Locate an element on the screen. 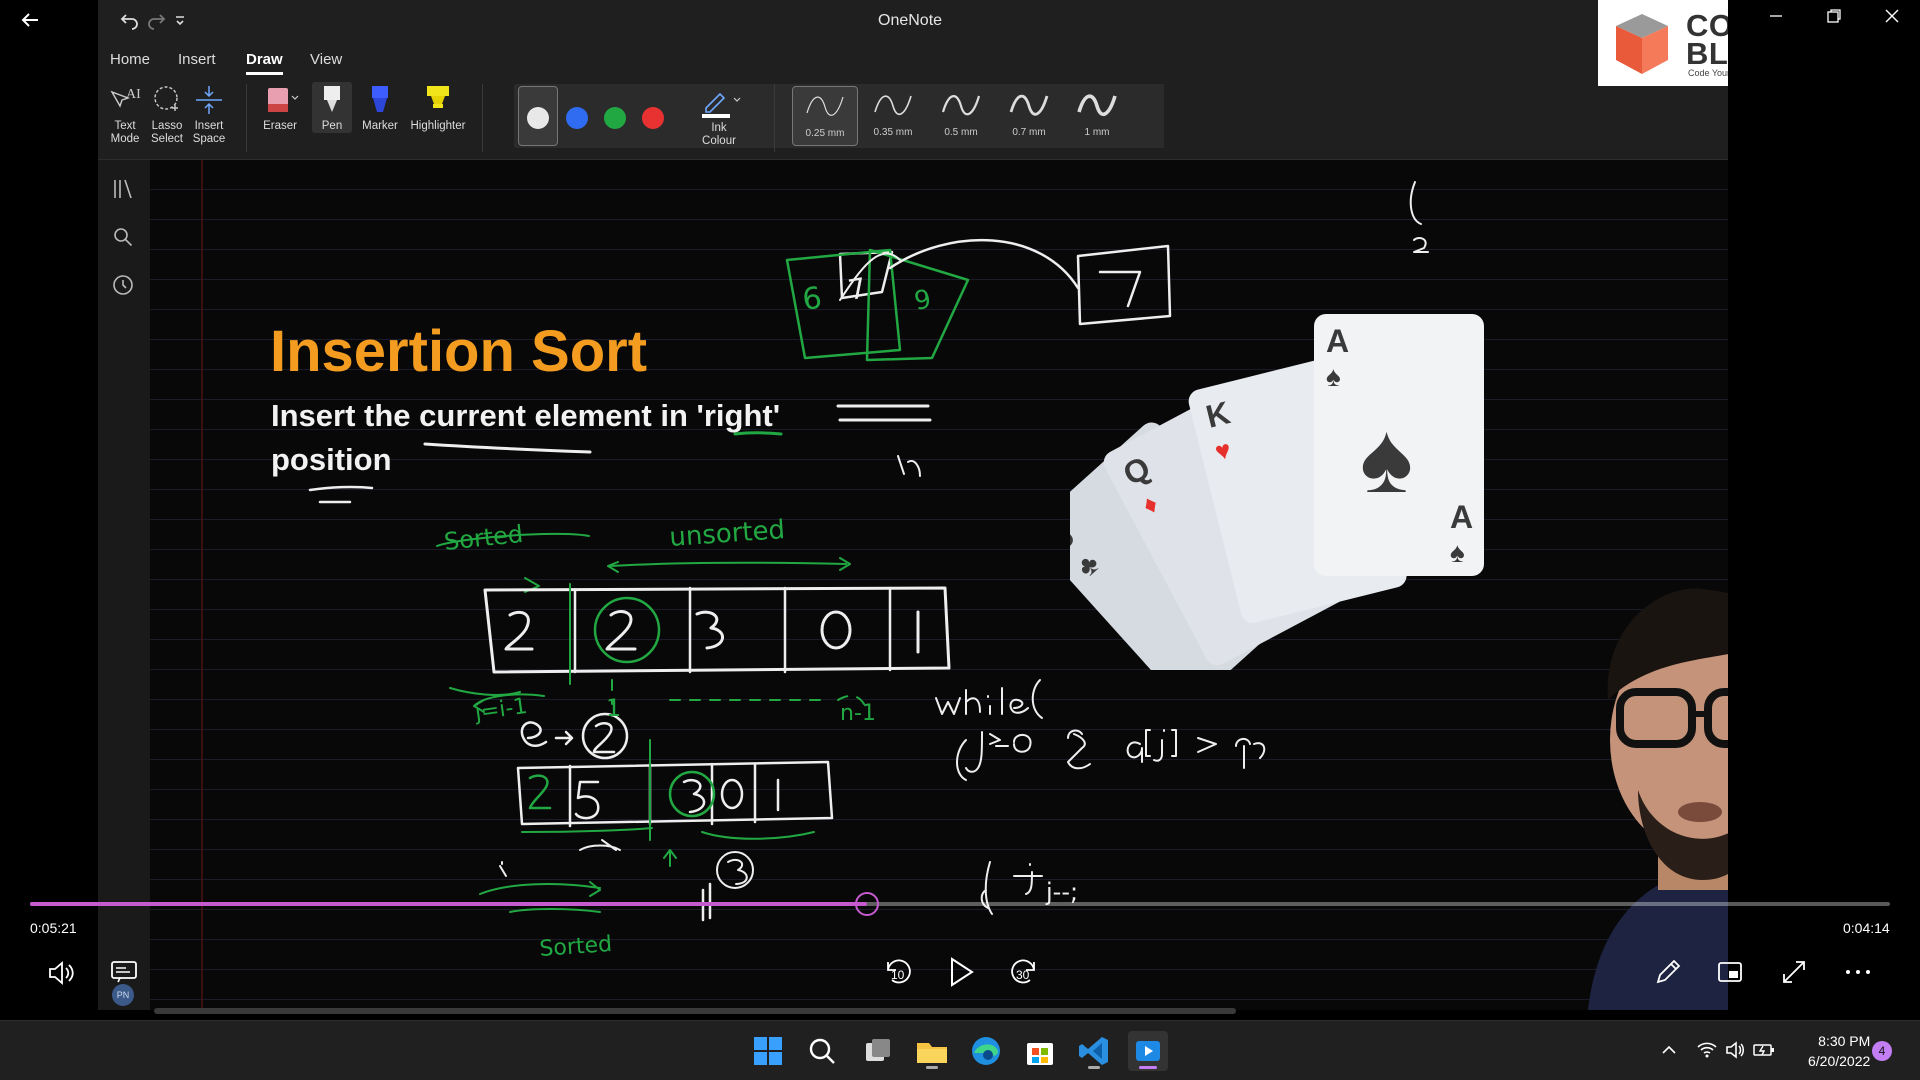  playing-cards-illustration: J ♣ Q ♦ K ♥ A ♠ ♠ is located at coordinates (1277, 492).